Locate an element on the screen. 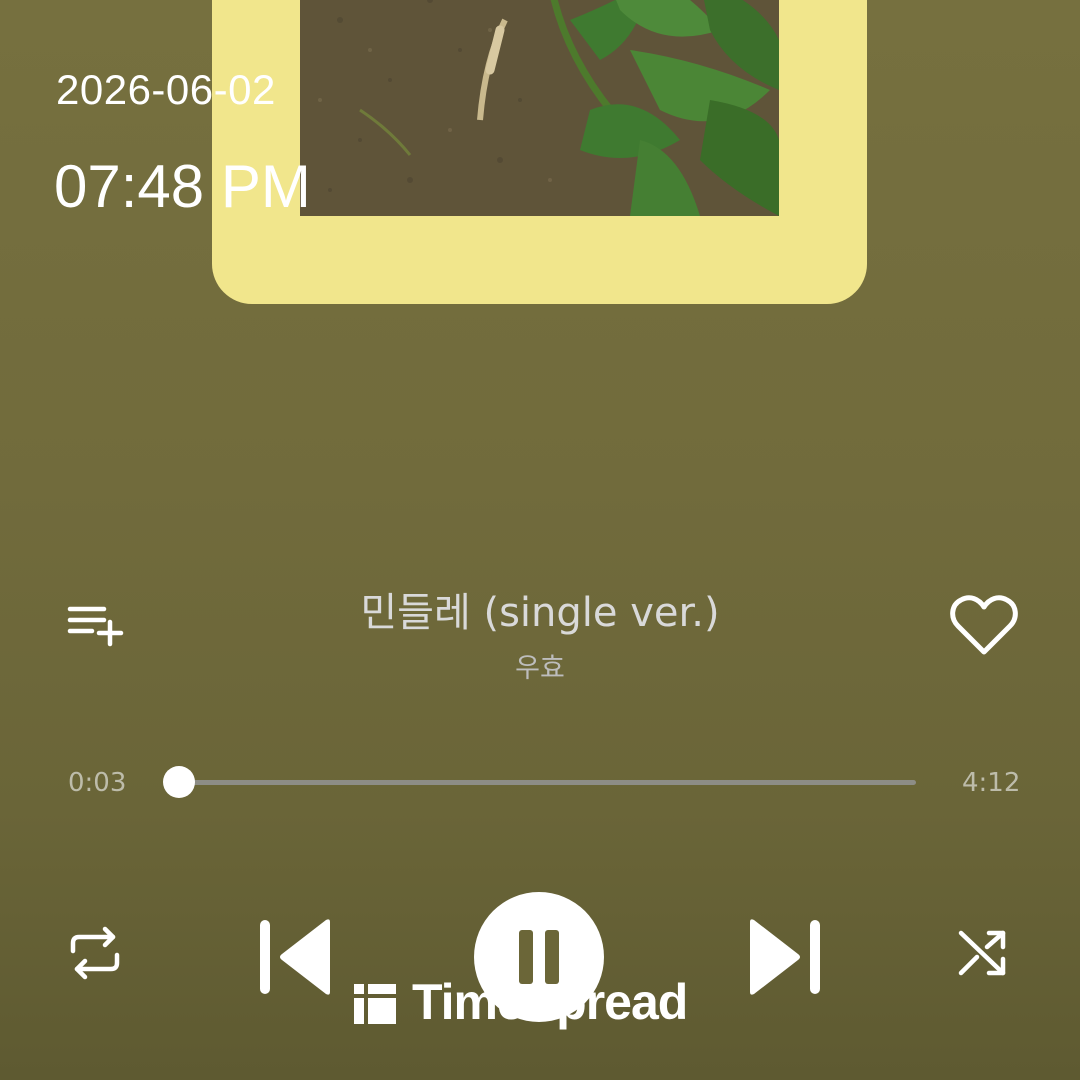 The height and width of the screenshot is (1080, 1080). album-cover-image is located at coordinates (539, 108).